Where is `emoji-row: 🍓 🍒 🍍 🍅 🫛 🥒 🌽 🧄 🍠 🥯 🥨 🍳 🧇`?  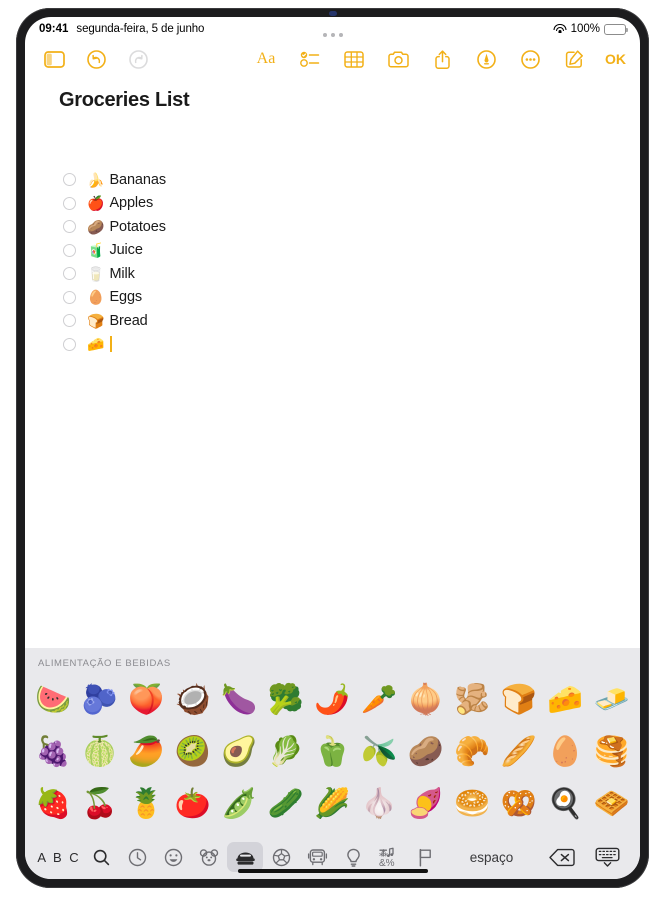
emoji-row: 🍓 🍒 🍍 🍅 🫛 🥒 🌽 🧄 🍠 🥯 🥨 🍳 🧇 is located at coordinates (332, 804).